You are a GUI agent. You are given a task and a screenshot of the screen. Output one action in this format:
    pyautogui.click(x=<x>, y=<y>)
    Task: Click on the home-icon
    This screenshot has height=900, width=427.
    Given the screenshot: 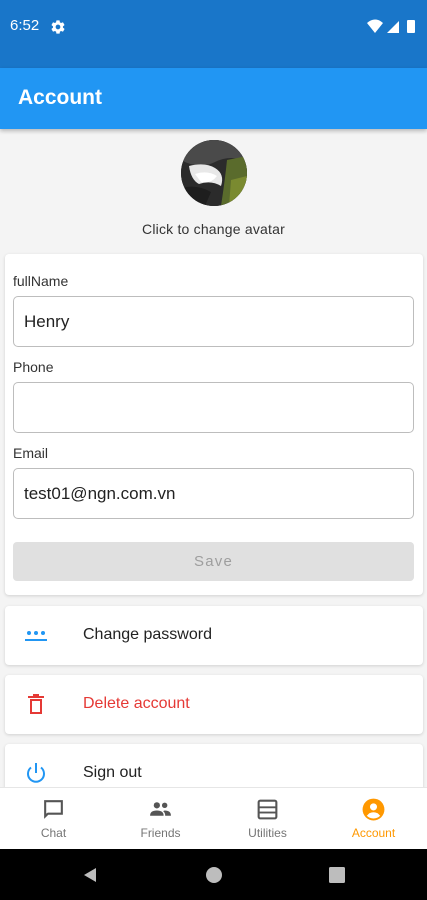 What is the action you would take?
    pyautogui.click(x=214, y=875)
    